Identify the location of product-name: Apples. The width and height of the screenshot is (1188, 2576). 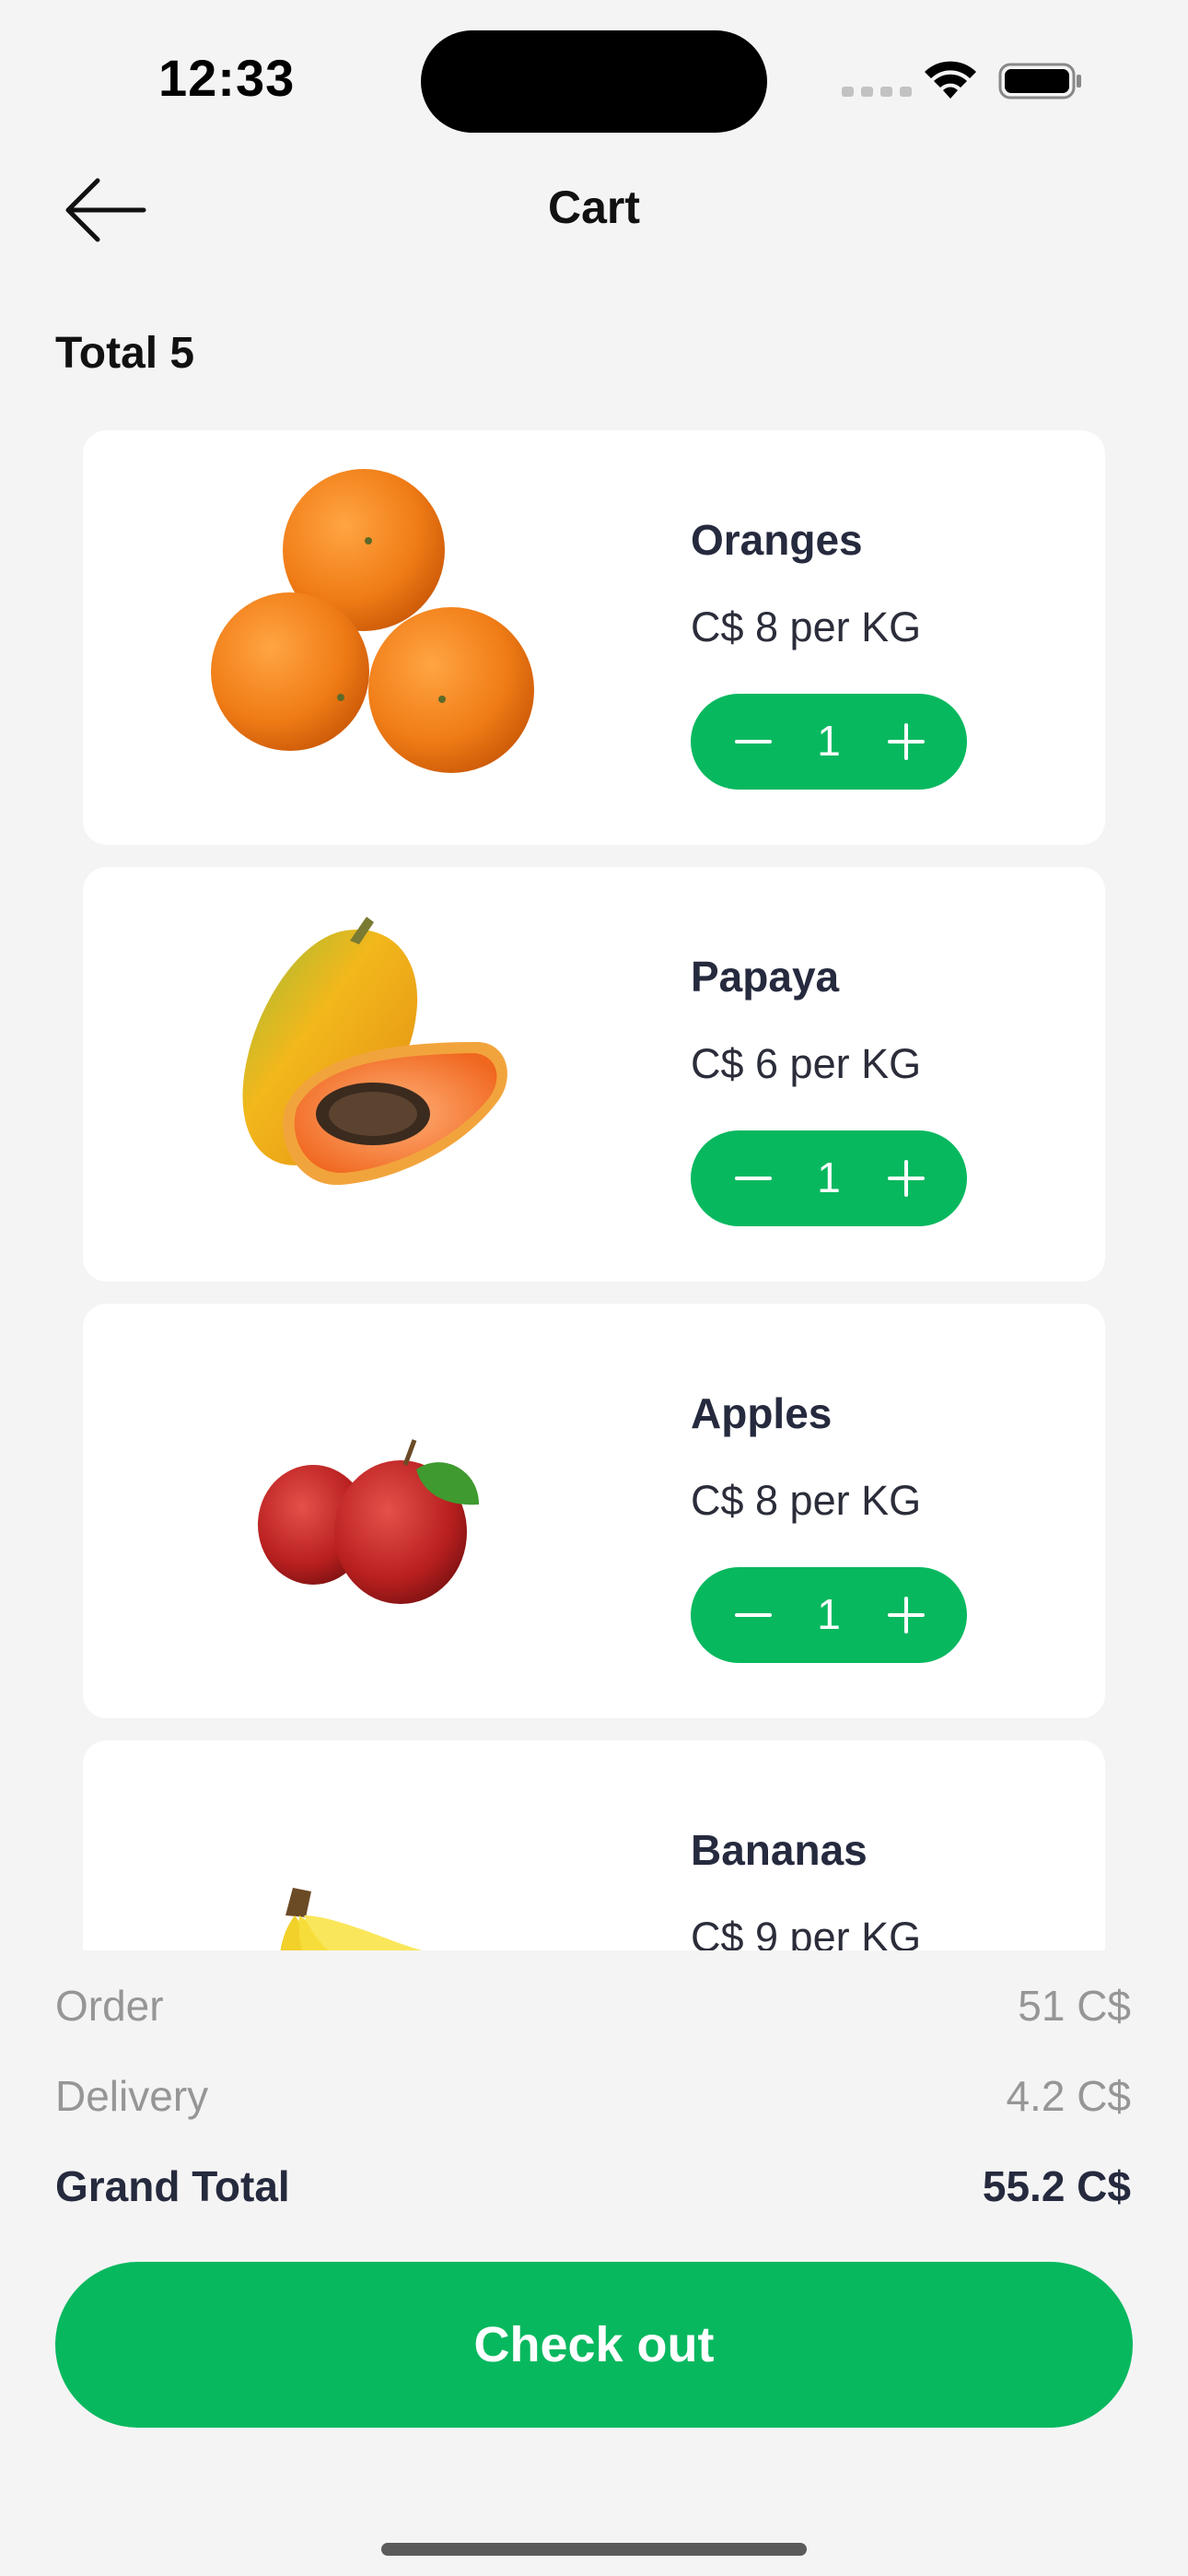
(762, 1413).